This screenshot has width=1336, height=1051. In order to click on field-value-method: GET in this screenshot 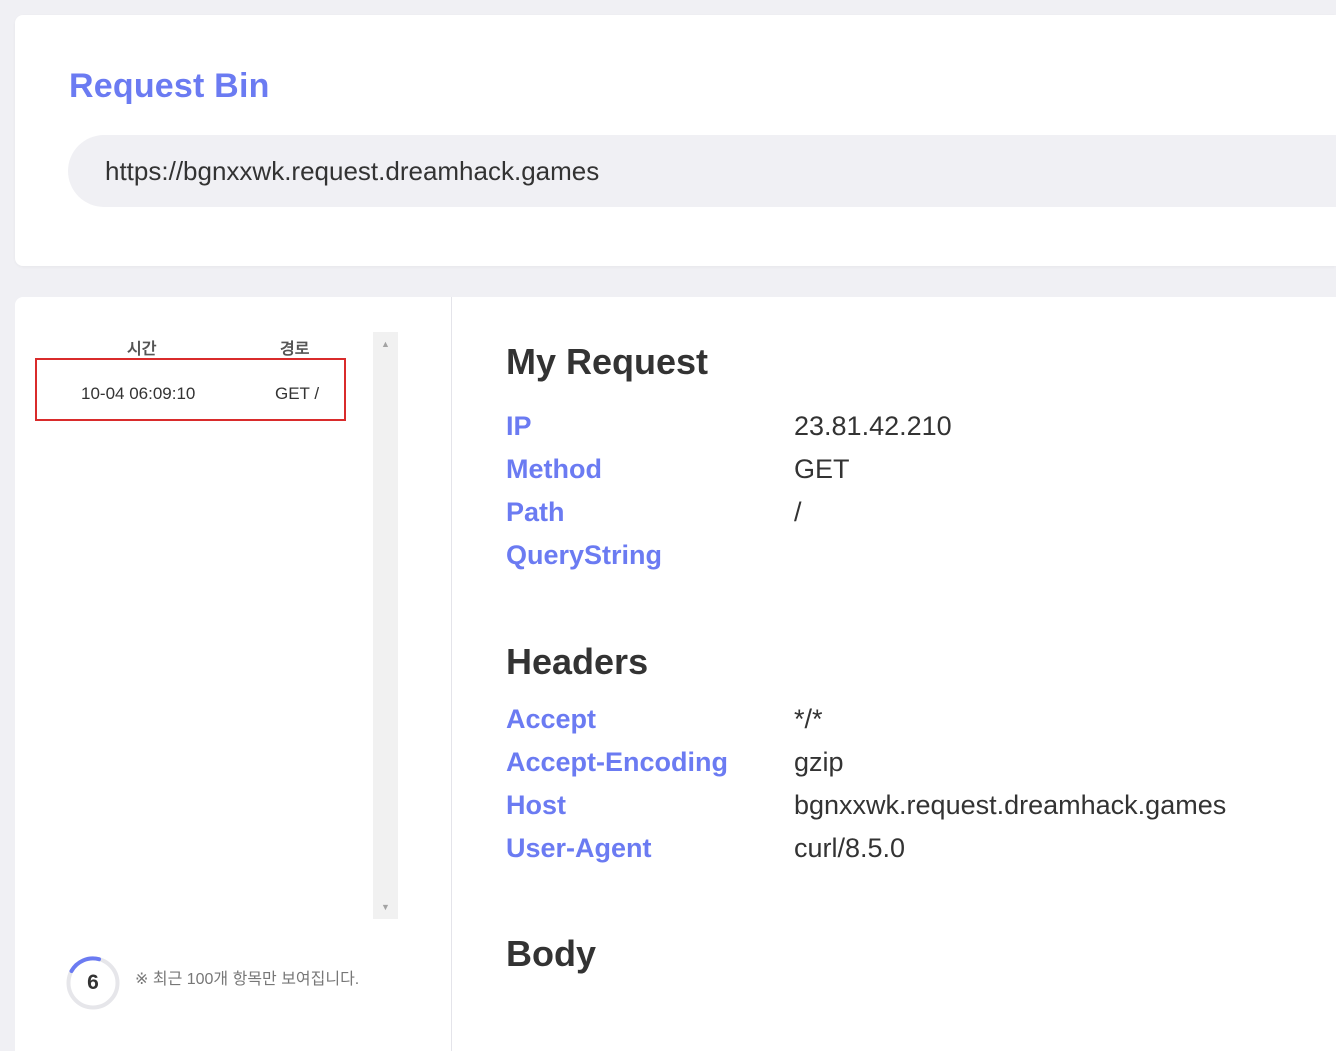, I will do `click(822, 469)`.